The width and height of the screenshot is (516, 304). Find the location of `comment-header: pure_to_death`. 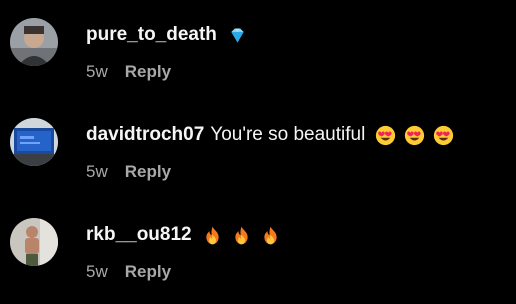

comment-header: pure_to_death is located at coordinates (171, 35).